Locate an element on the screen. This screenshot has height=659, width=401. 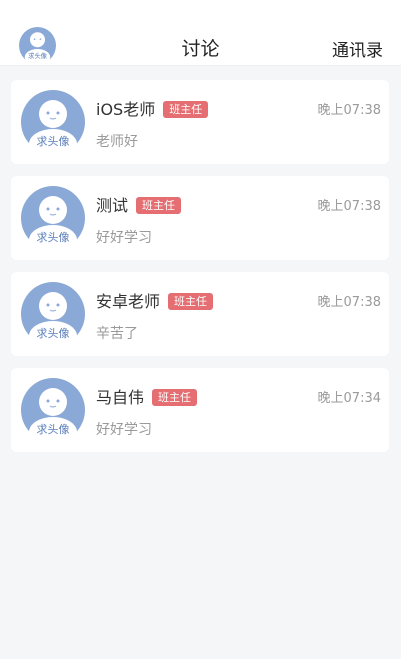
conversation-item: 求头像 安卓老师 班主任 晚上07:38 辛苦了 is located at coordinates (200, 314).